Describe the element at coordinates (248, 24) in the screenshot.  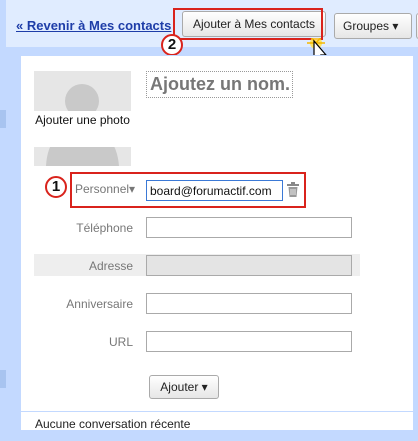
I see `highlight-box` at that location.